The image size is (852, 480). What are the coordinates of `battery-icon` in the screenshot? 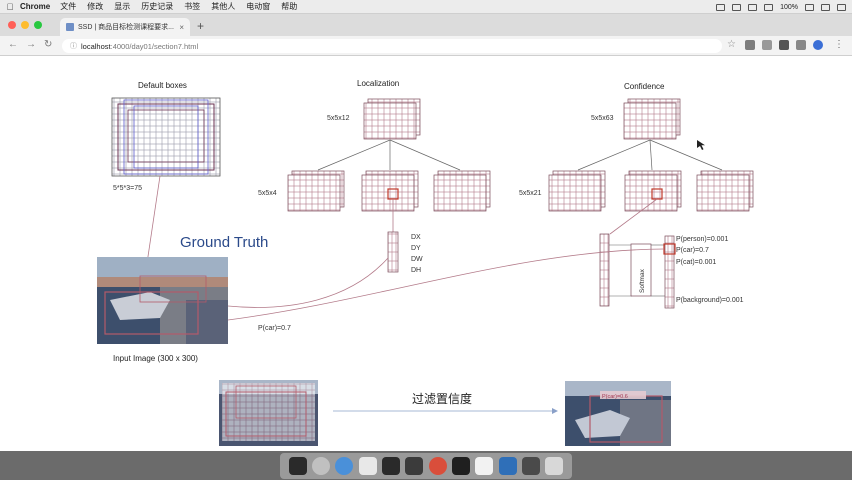 It's located at (809, 7).